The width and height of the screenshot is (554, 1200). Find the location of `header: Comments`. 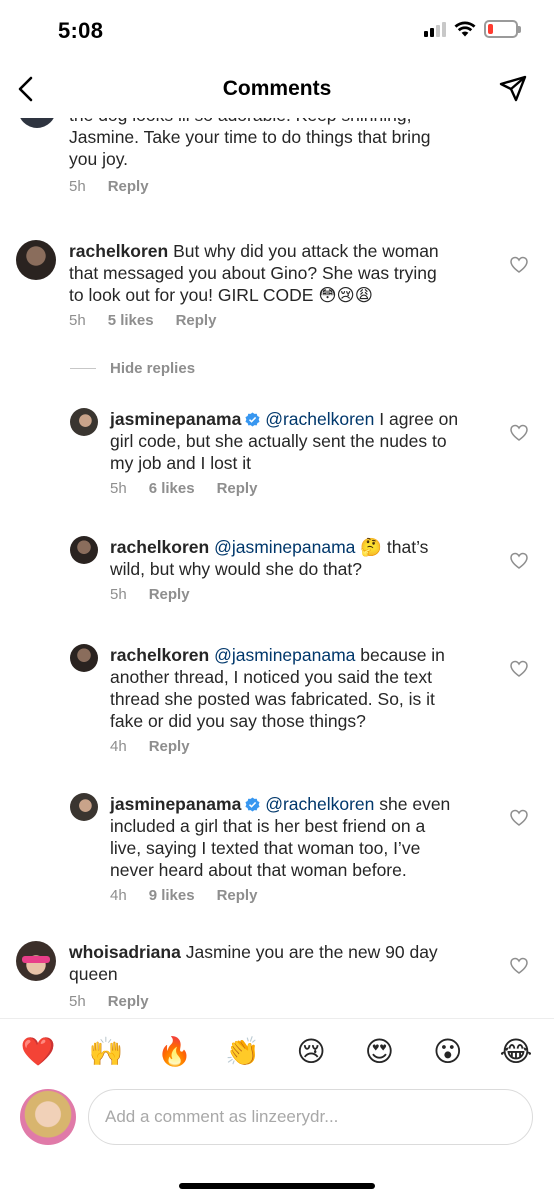

header: Comments is located at coordinates (277, 89).